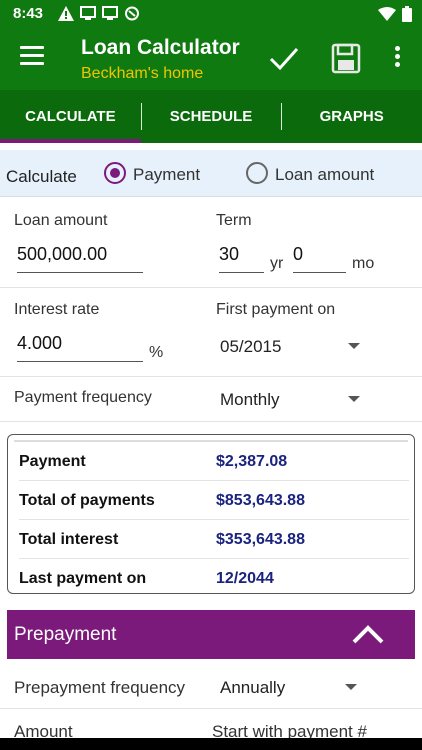 This screenshot has height=750, width=422. Describe the element at coordinates (214, 579) in the screenshot. I see `result-row-last-payment: Last payment on 12/2044` at that location.